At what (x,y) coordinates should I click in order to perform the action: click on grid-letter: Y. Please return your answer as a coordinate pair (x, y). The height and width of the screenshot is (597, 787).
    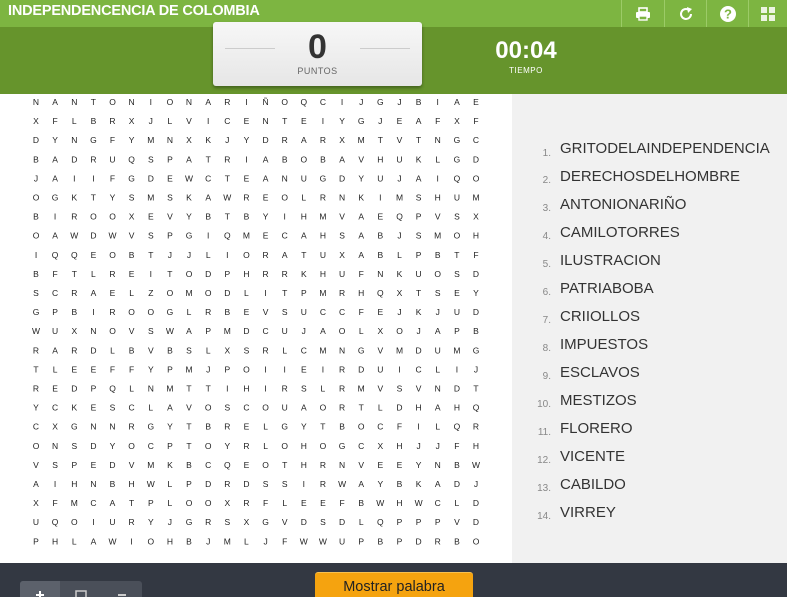
    Looking at the image, I should click on (247, 140).